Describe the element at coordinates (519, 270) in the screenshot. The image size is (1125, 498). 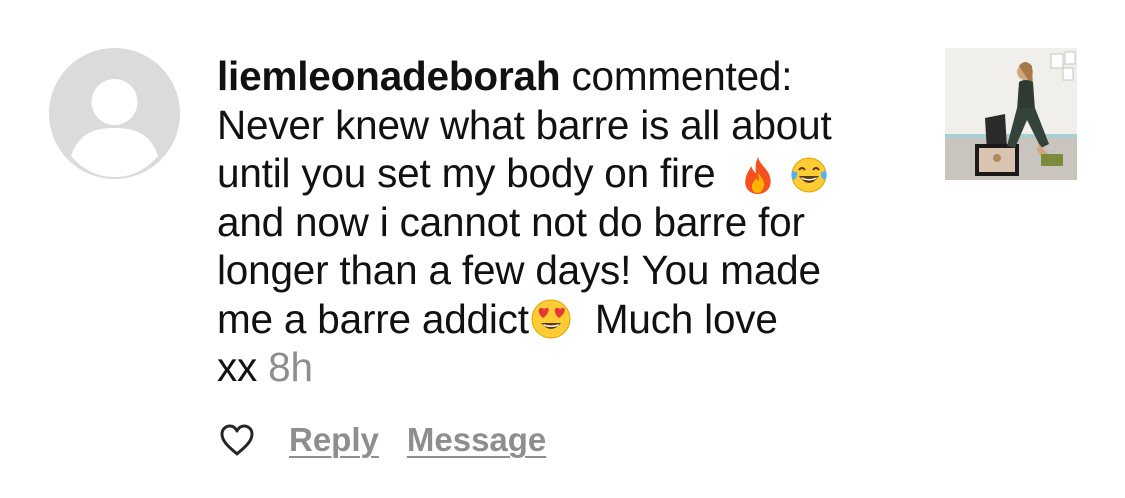
I see `comment-line: longer than a few days! You made` at that location.